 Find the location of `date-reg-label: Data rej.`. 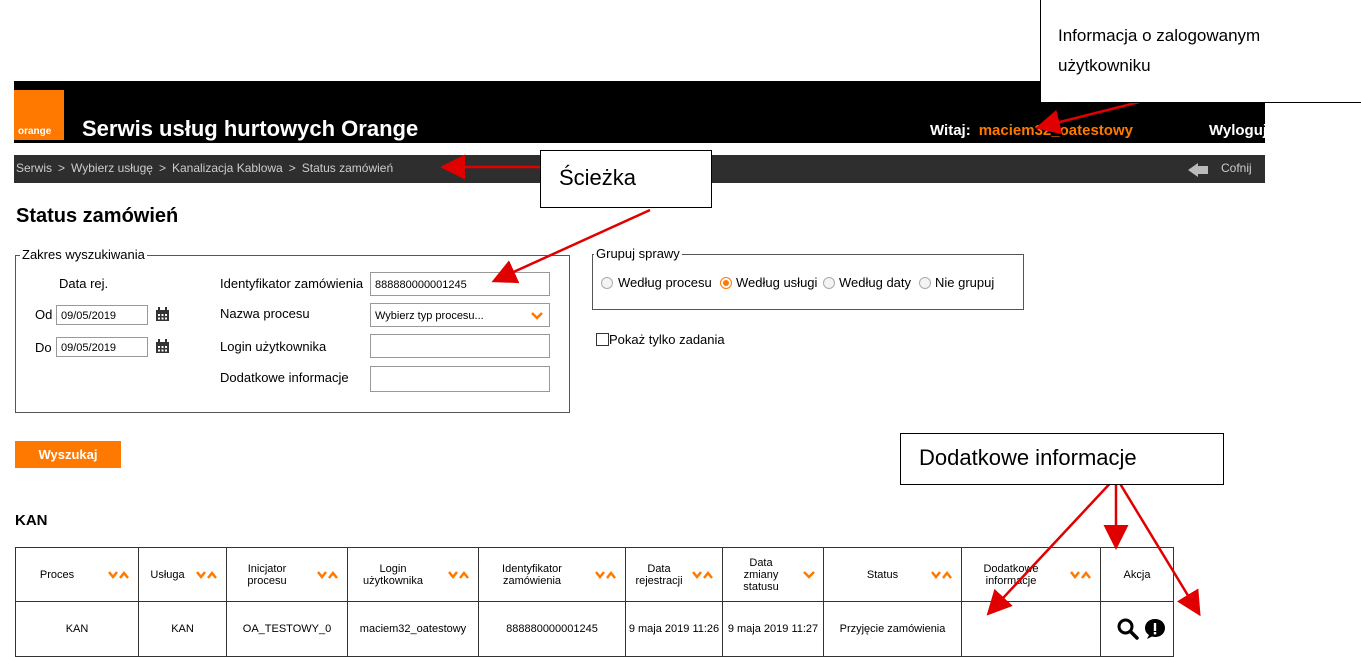

date-reg-label: Data rej. is located at coordinates (84, 283).